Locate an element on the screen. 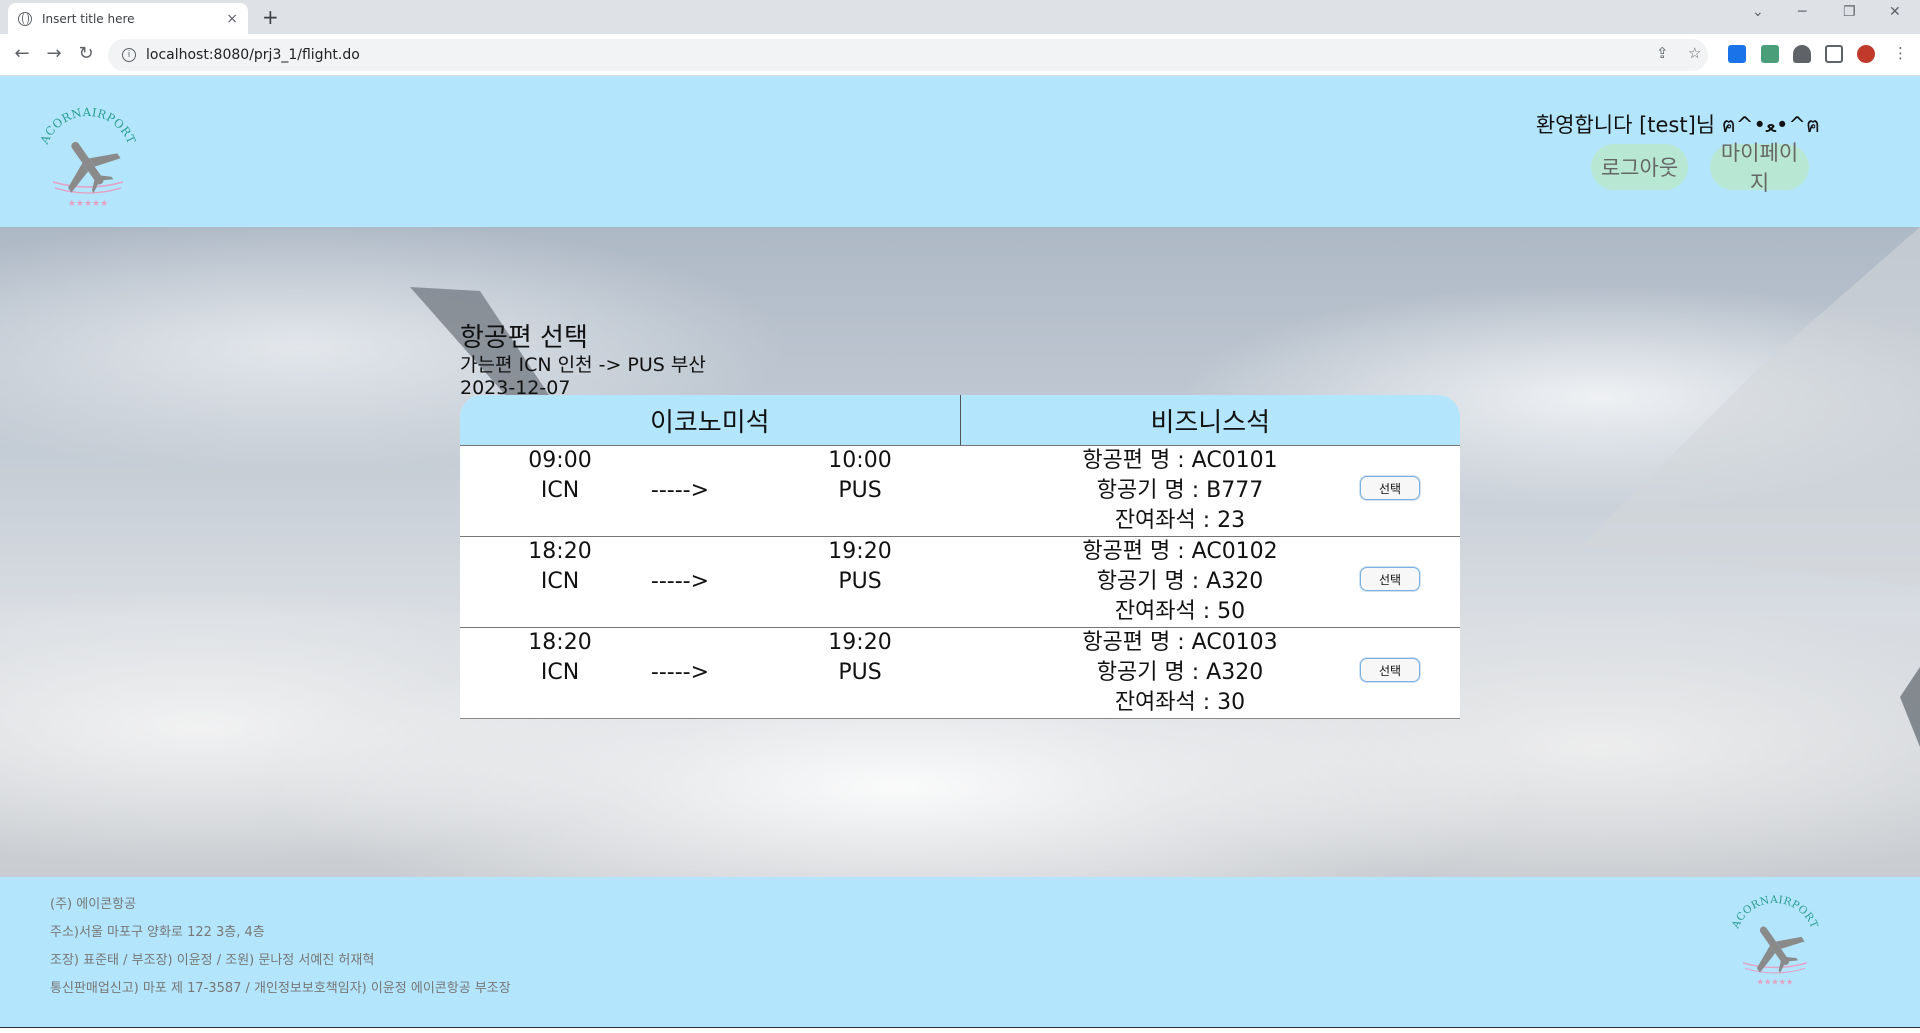 This screenshot has width=1920, height=1033. flight-heading: 항공편 선택 가는편 ICN 인천 -> PUS 부산 2023-12-07 is located at coordinates (583, 361).